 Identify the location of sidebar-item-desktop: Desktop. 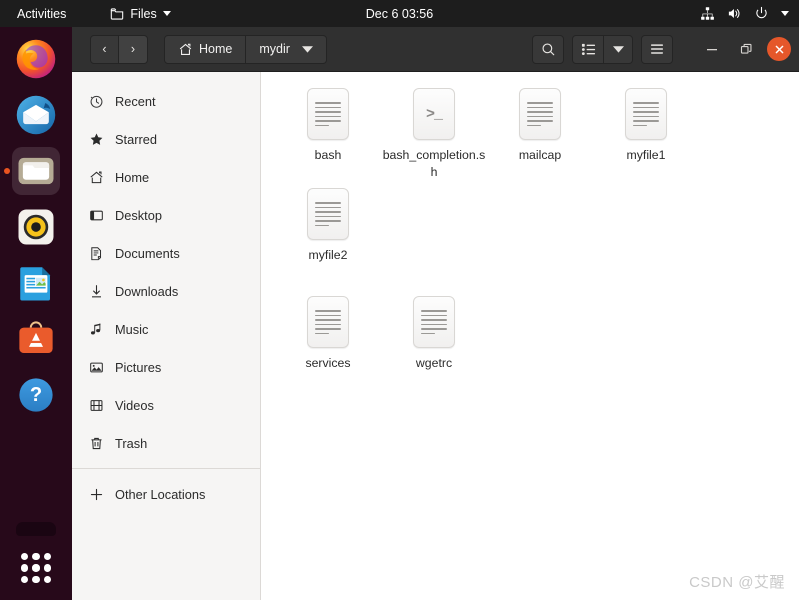
(166, 215).